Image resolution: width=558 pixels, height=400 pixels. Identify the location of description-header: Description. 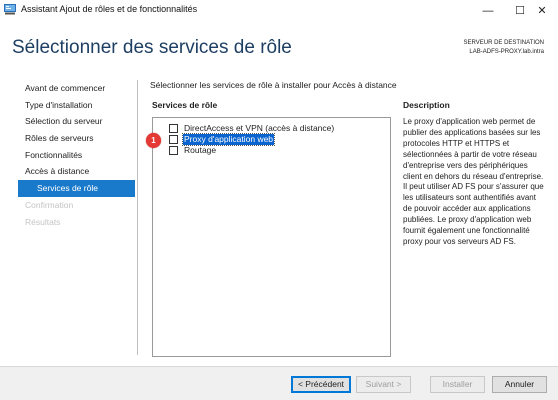
(426, 105).